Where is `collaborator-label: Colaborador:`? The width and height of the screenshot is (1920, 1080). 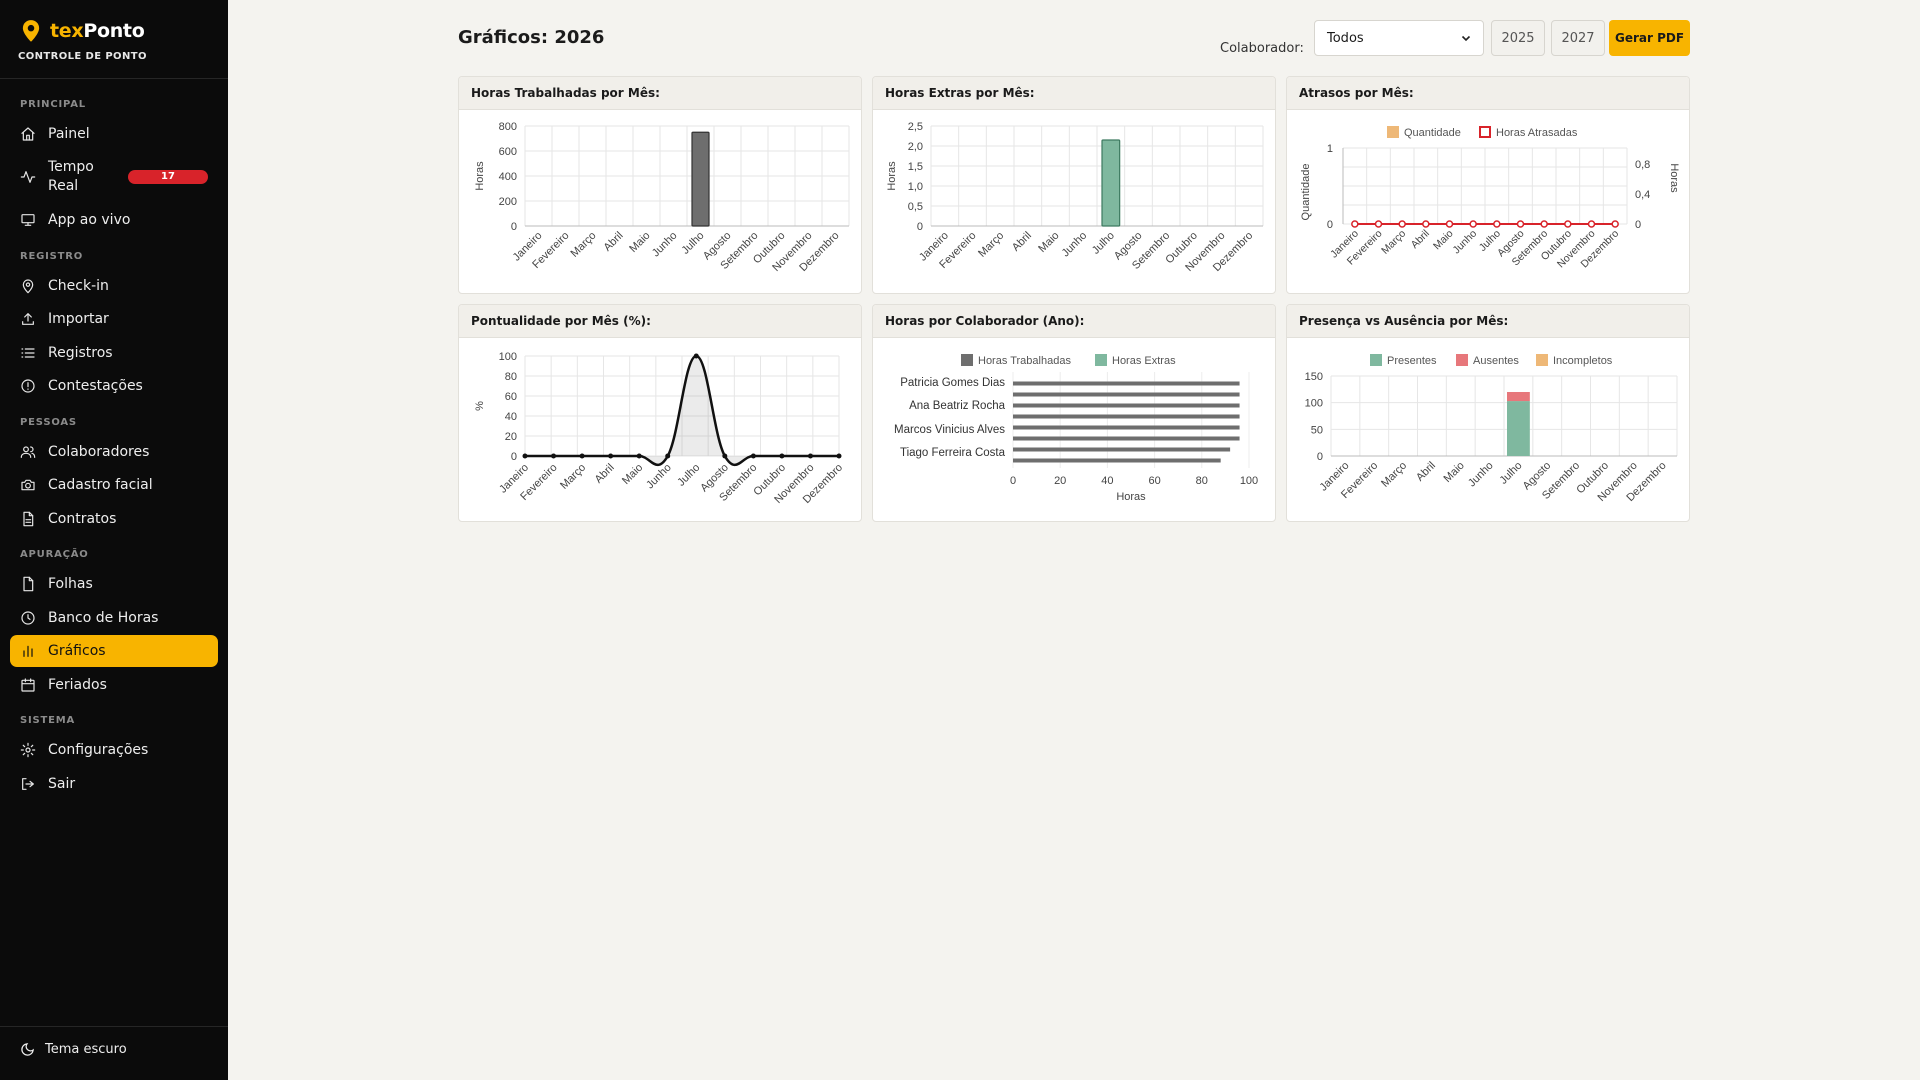 collaborator-label: Colaborador: is located at coordinates (1262, 48).